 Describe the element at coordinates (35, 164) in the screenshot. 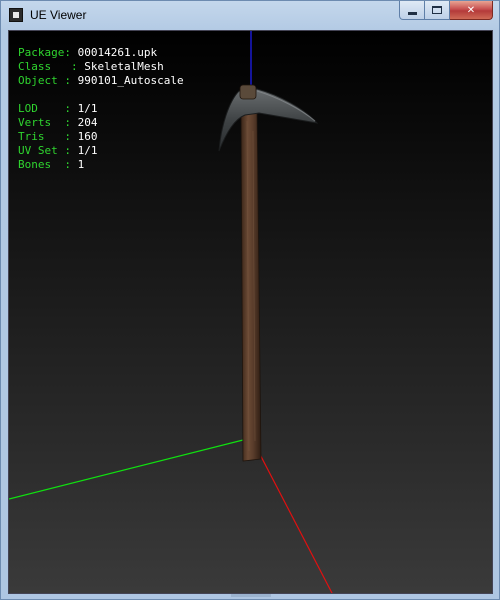

I see `info-label: Bones` at that location.